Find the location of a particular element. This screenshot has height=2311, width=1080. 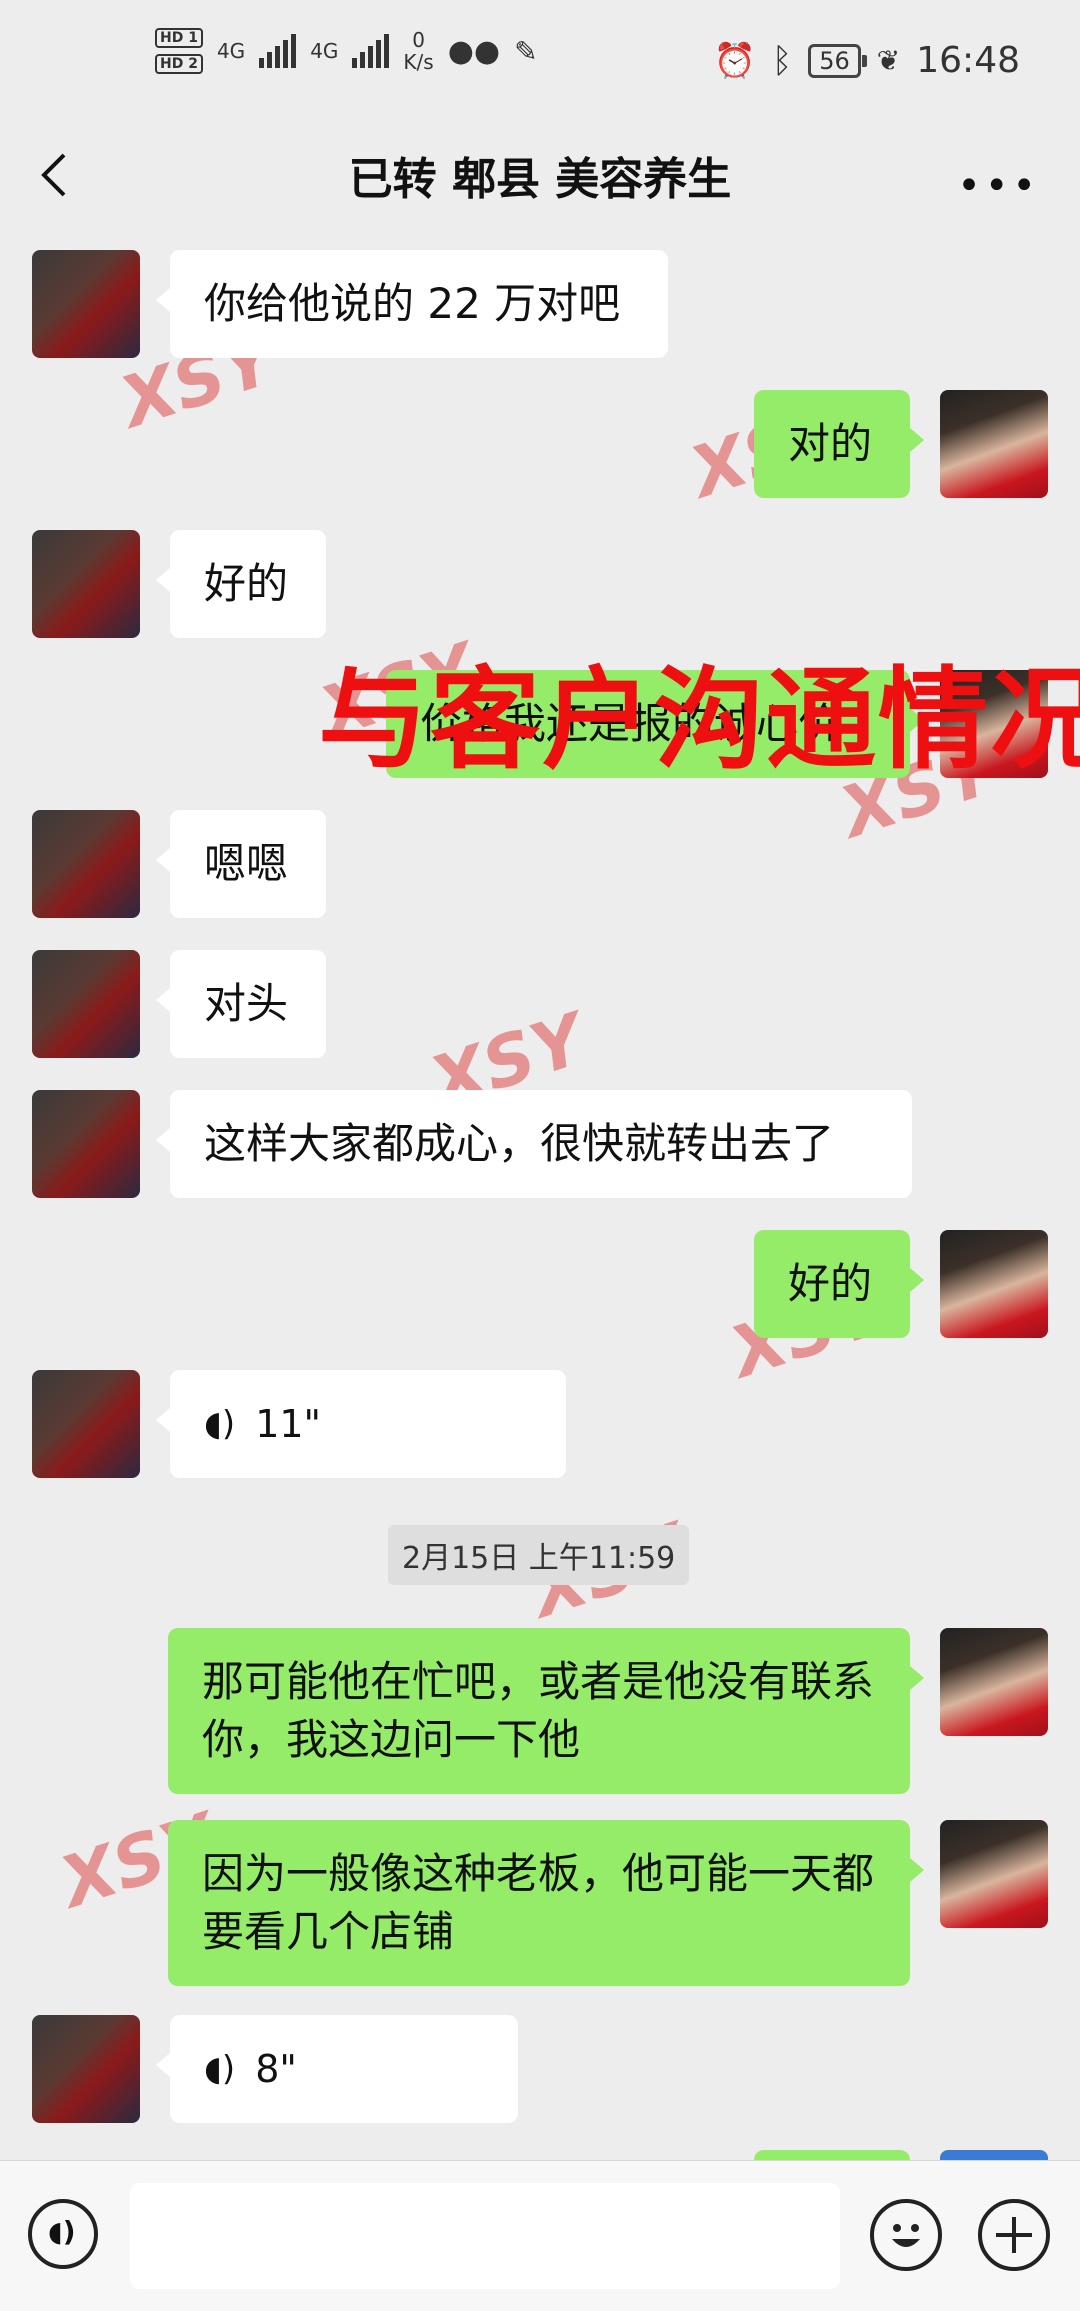

hd1-badge: HD 1 is located at coordinates (179, 38).